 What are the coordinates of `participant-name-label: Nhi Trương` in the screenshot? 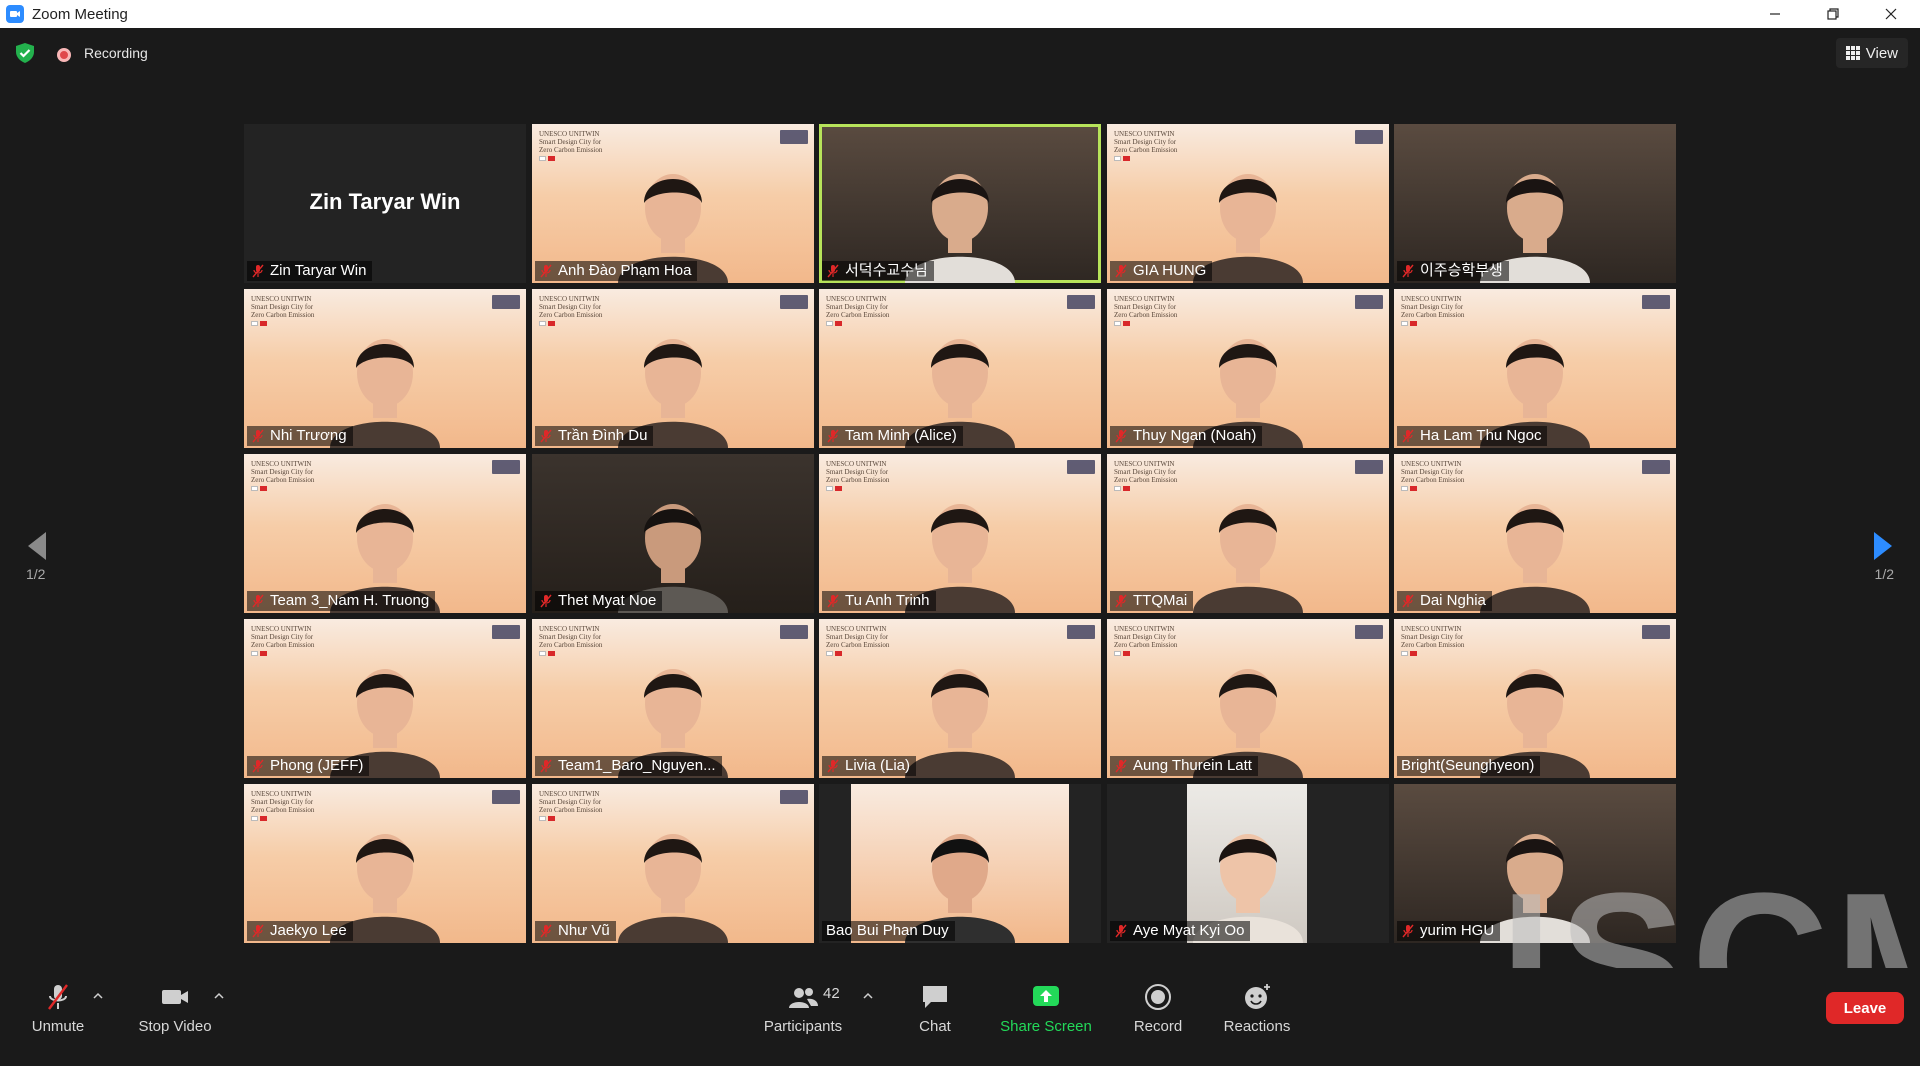 It's located at (300, 436).